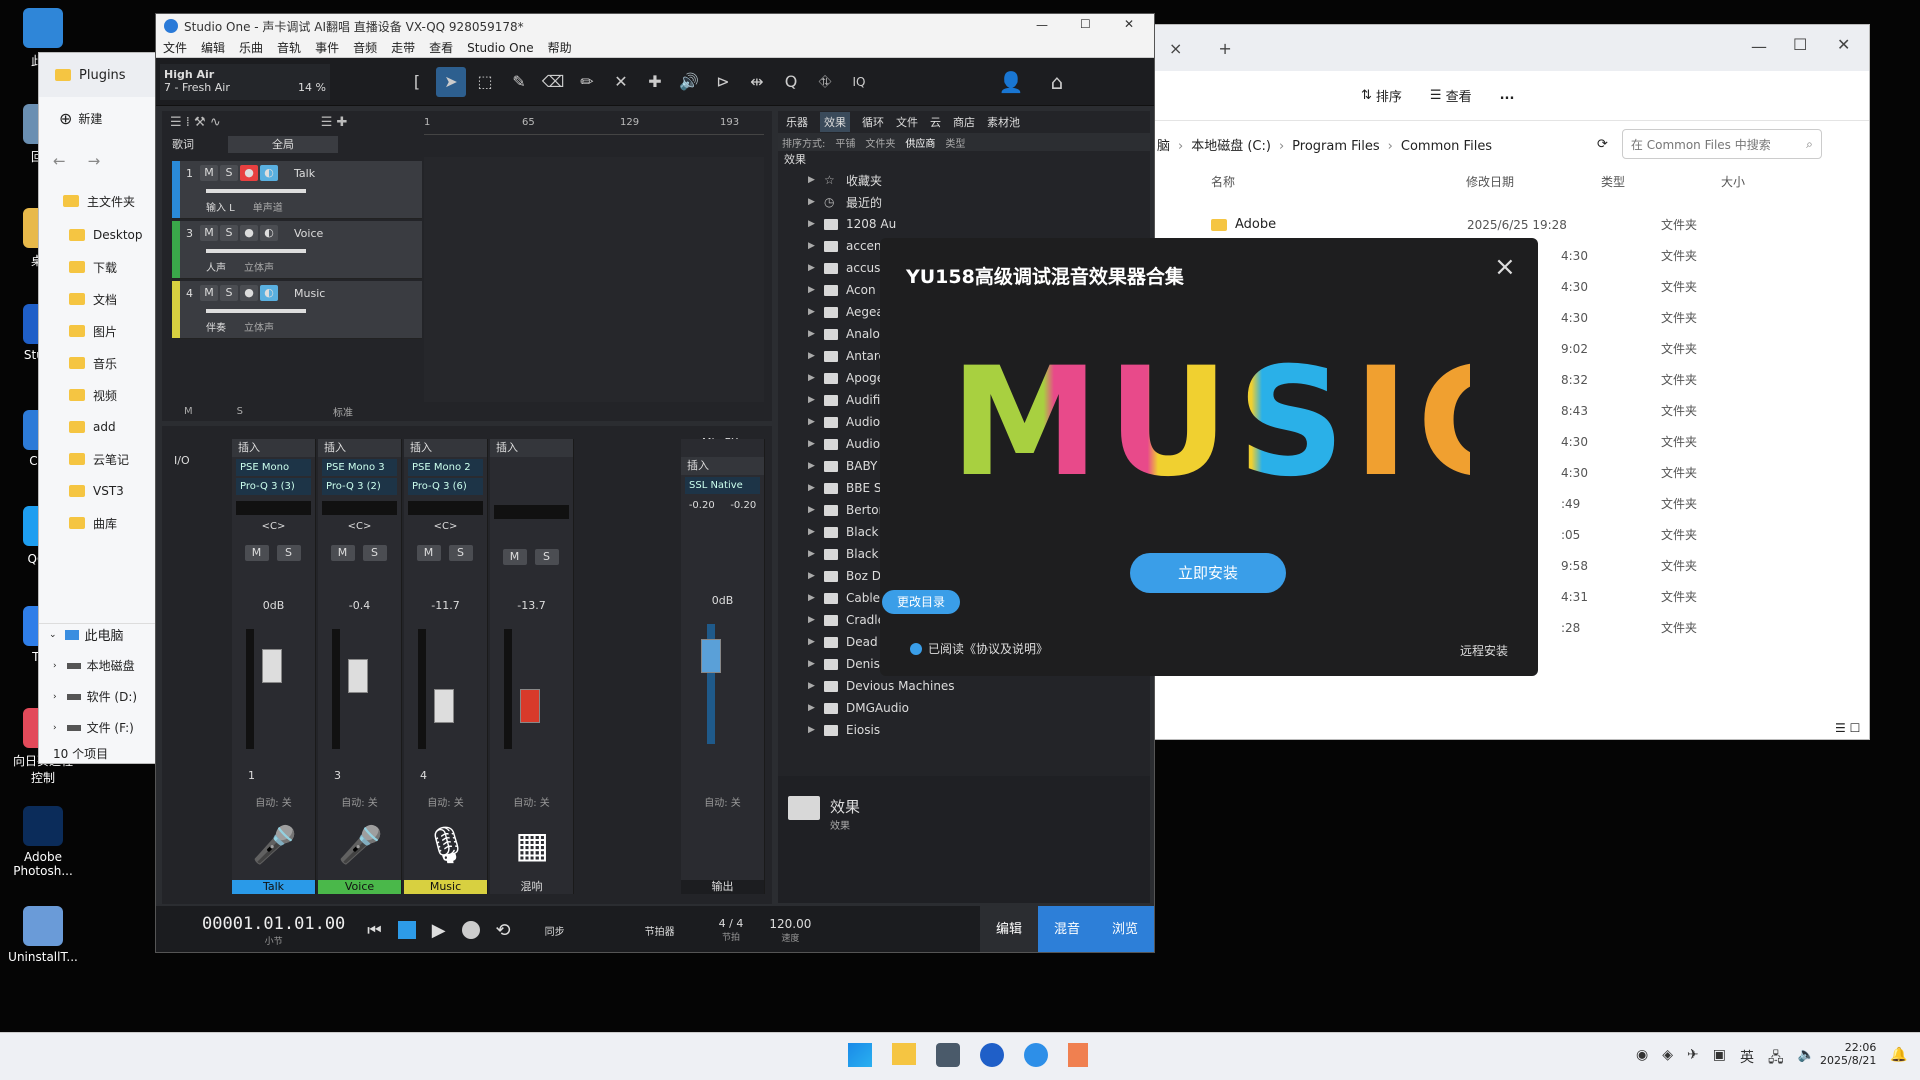 The width and height of the screenshot is (1920, 1080). What do you see at coordinates (1848, 1060) in the screenshot?
I see `clock-date: 2025/8/21` at bounding box center [1848, 1060].